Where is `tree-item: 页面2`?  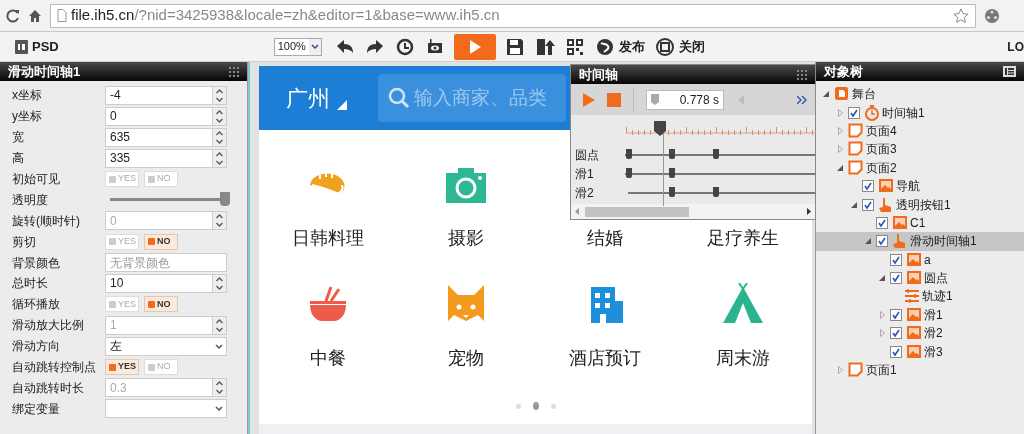
tree-item: 页面2 is located at coordinates (920, 167).